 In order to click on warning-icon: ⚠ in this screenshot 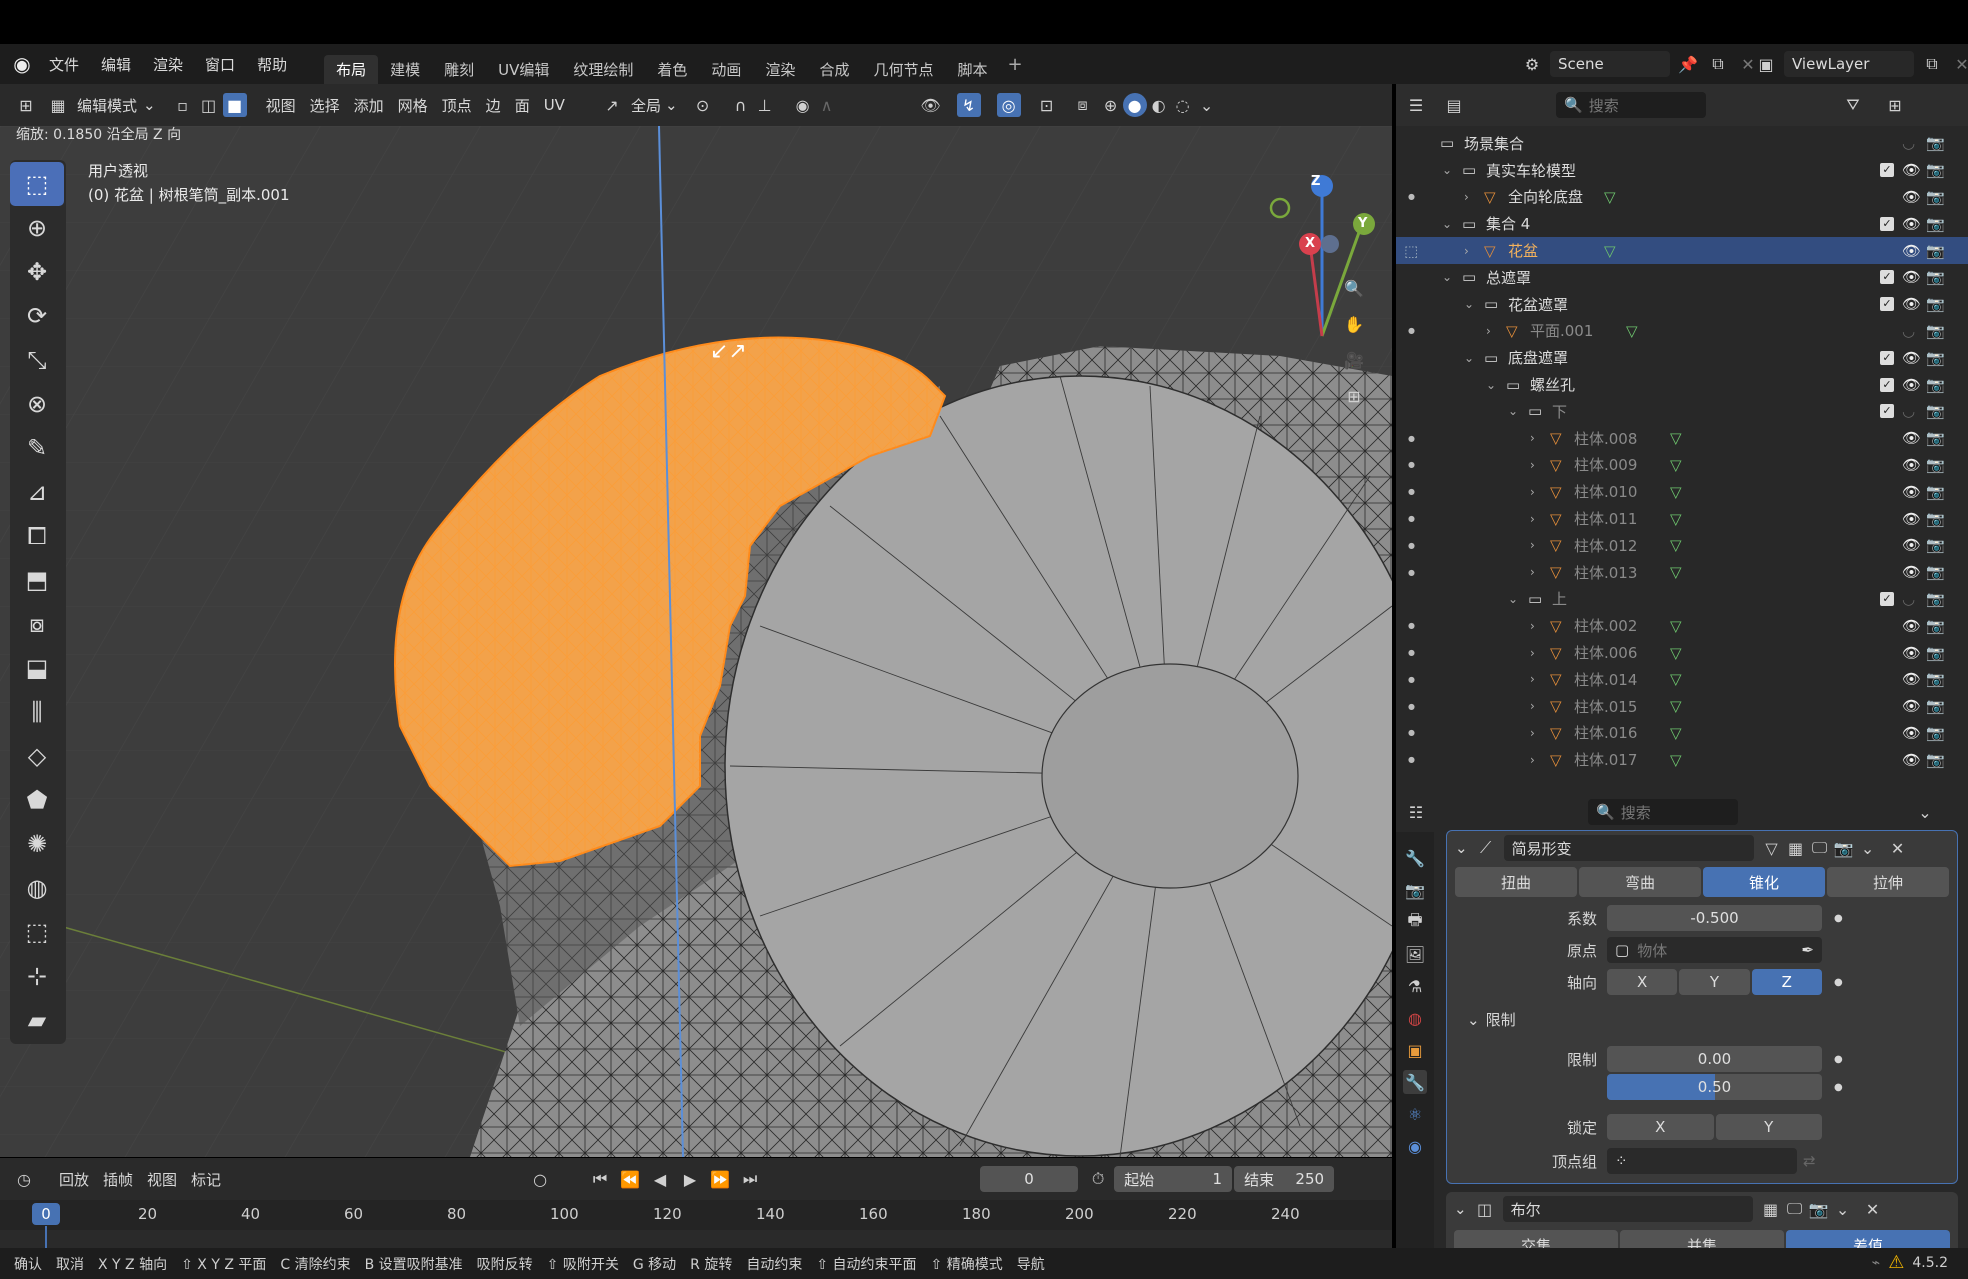, I will do `click(1896, 1262)`.